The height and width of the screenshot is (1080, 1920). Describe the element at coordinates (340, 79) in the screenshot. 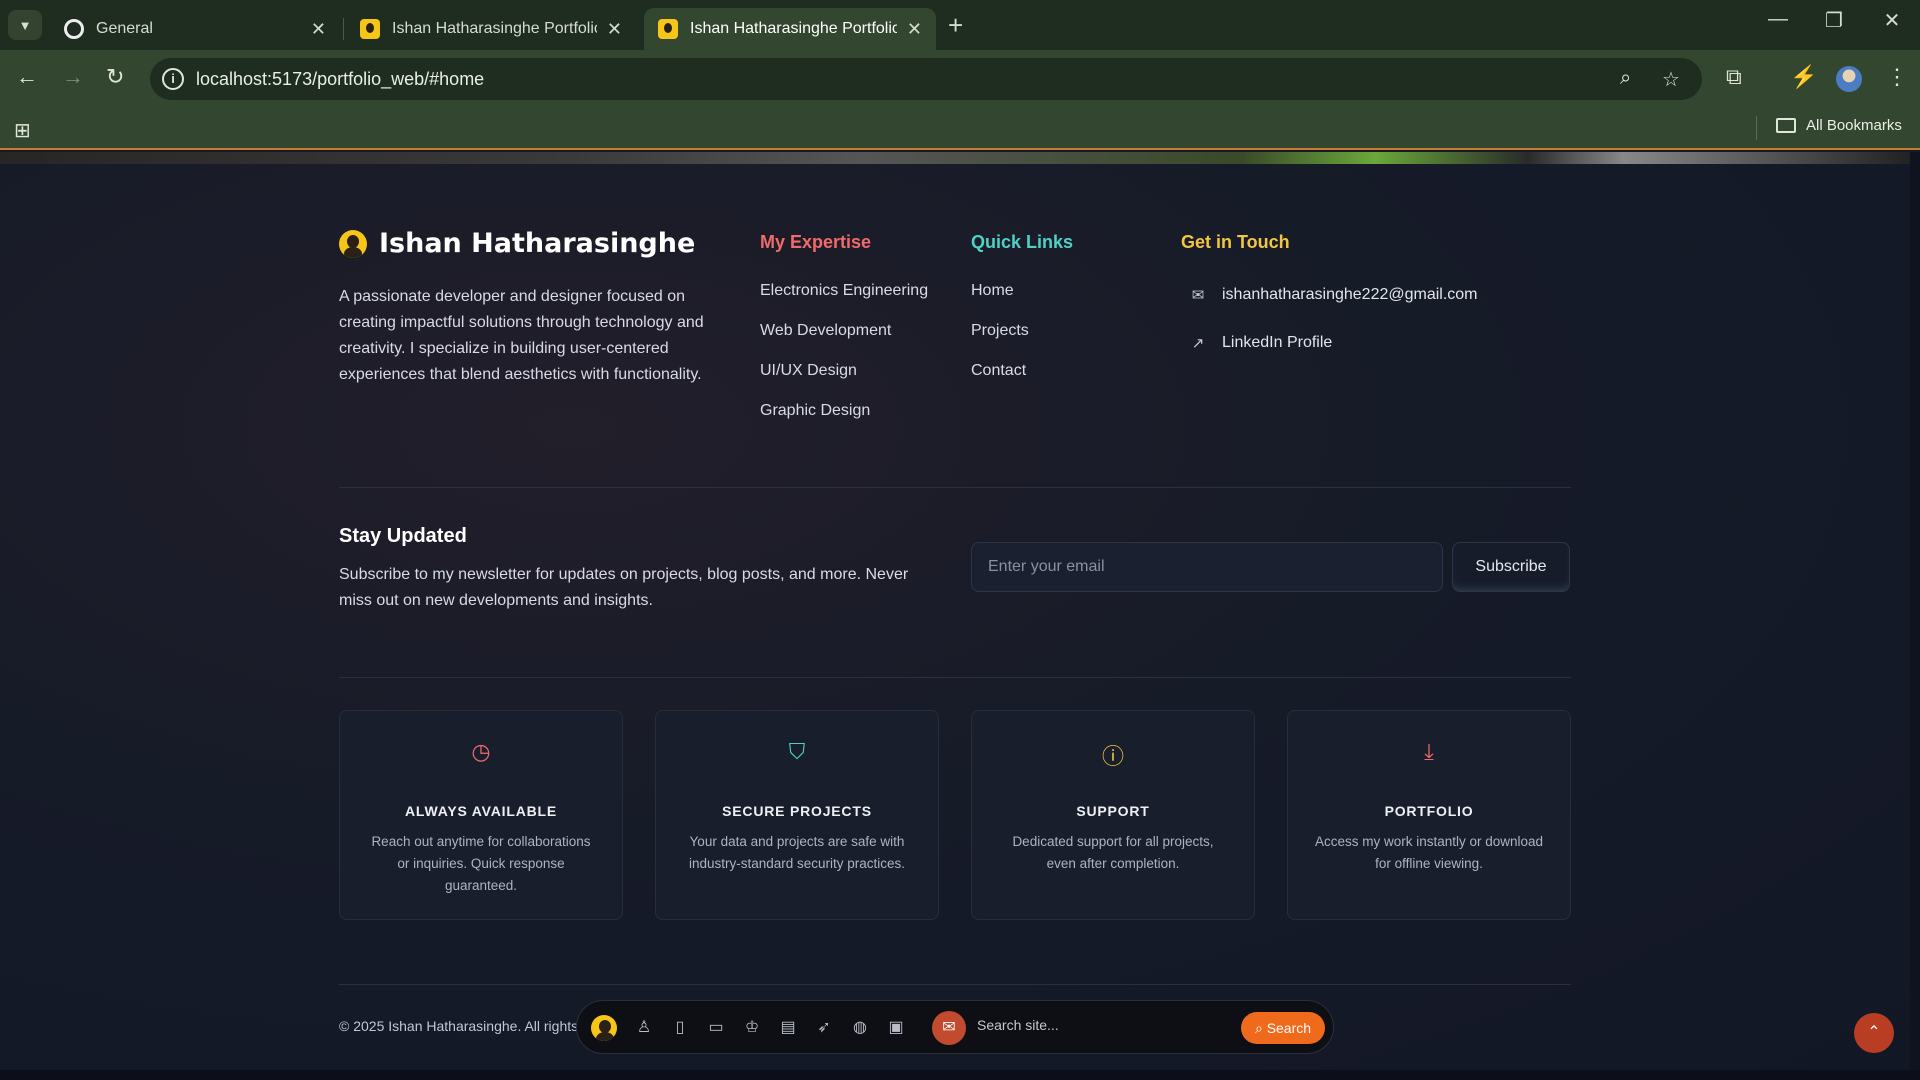

I see `url-text: localhost:5173/portfolio_web/#home` at that location.